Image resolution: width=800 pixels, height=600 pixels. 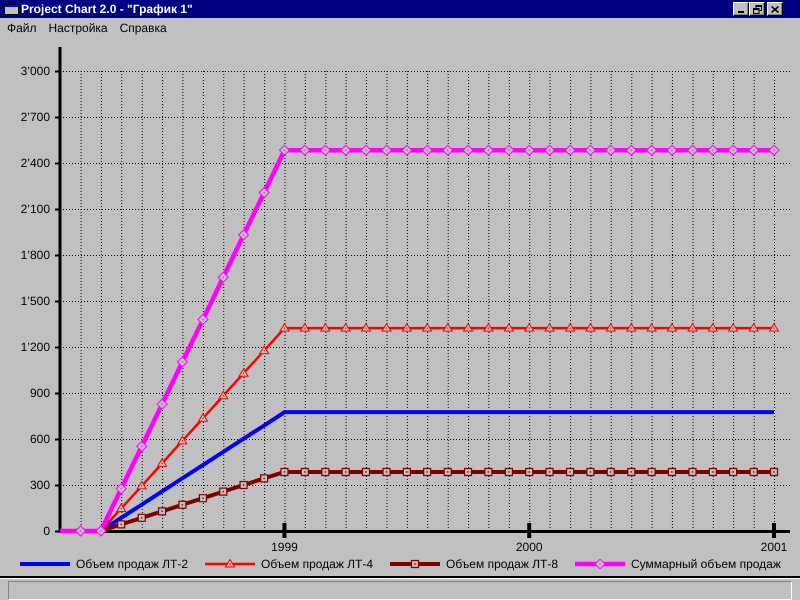 I want to click on y-tick-label: 2’100, so click(x=35, y=209).